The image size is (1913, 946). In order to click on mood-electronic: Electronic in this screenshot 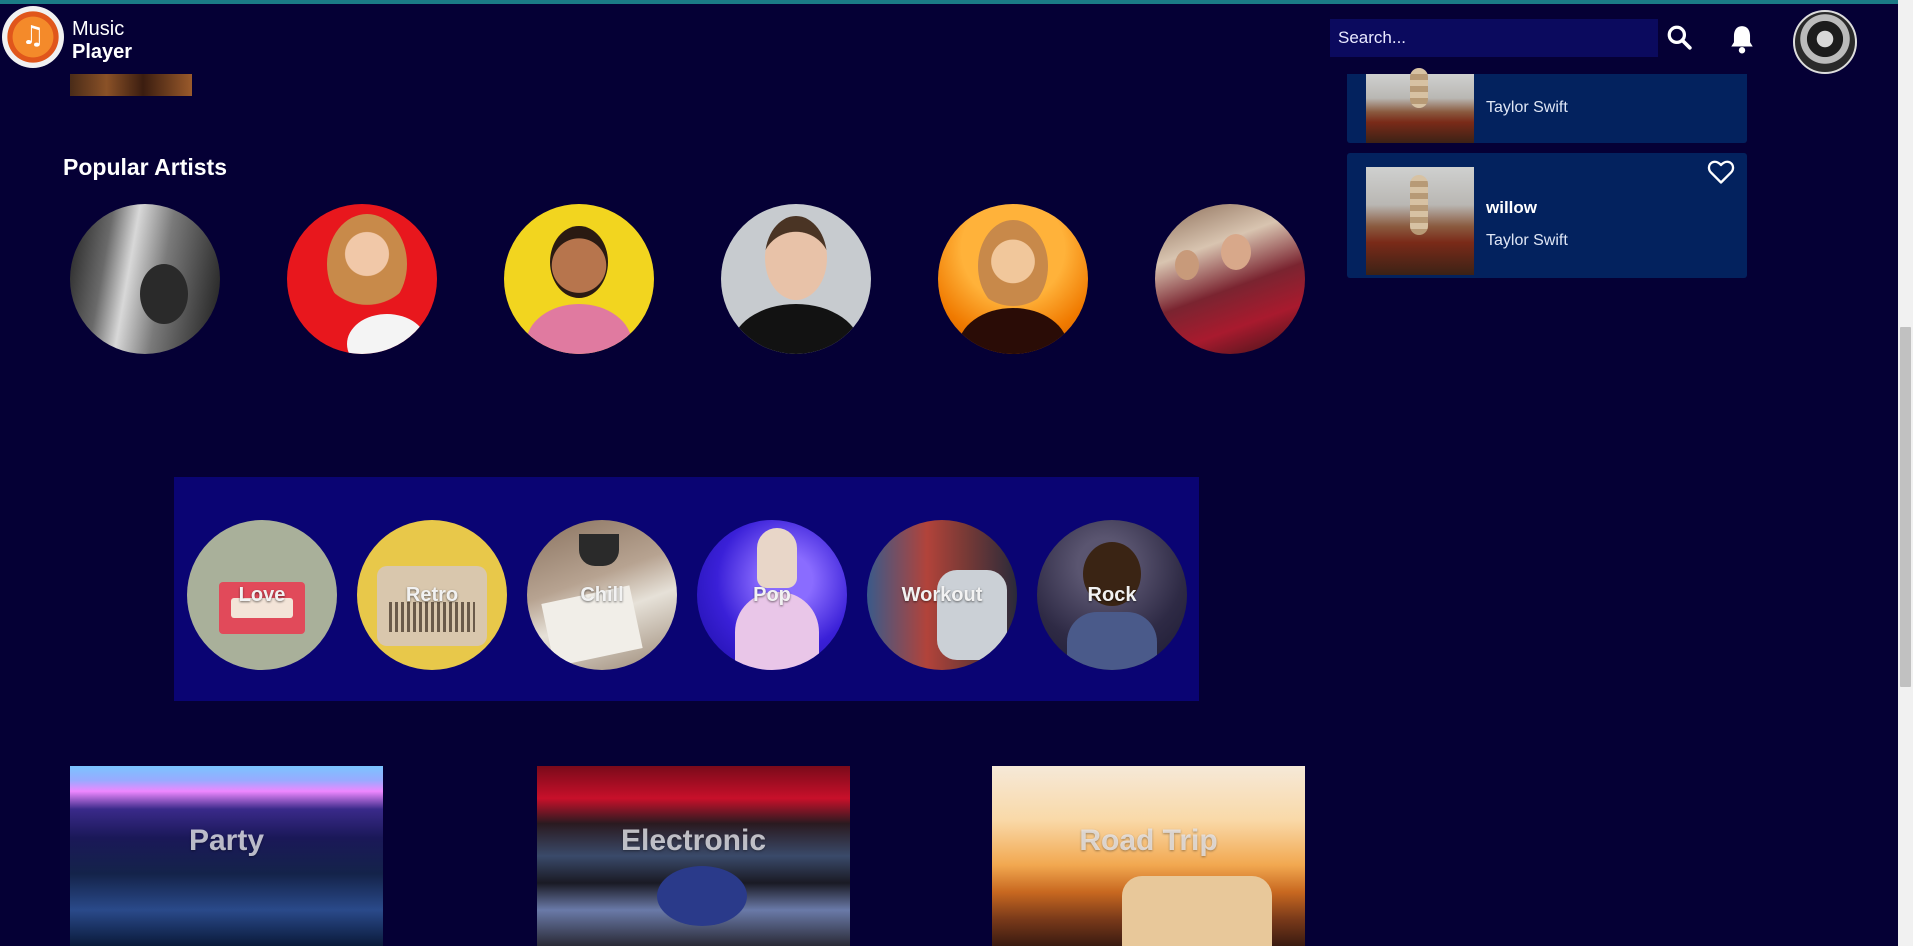, I will do `click(693, 856)`.